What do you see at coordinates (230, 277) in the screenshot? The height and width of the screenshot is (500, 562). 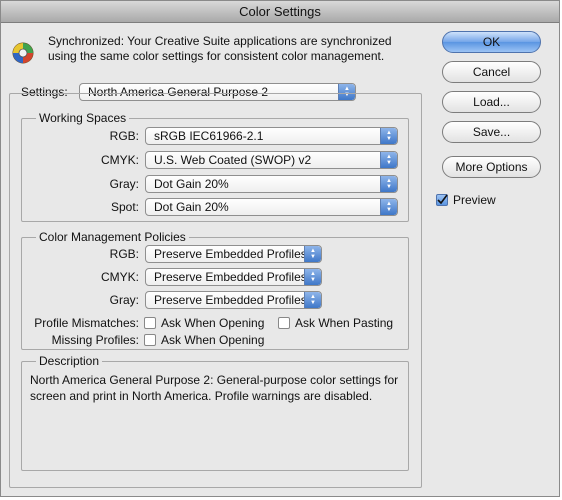 I see `policy-cmyk-value: Preserve Embedded Profiles` at bounding box center [230, 277].